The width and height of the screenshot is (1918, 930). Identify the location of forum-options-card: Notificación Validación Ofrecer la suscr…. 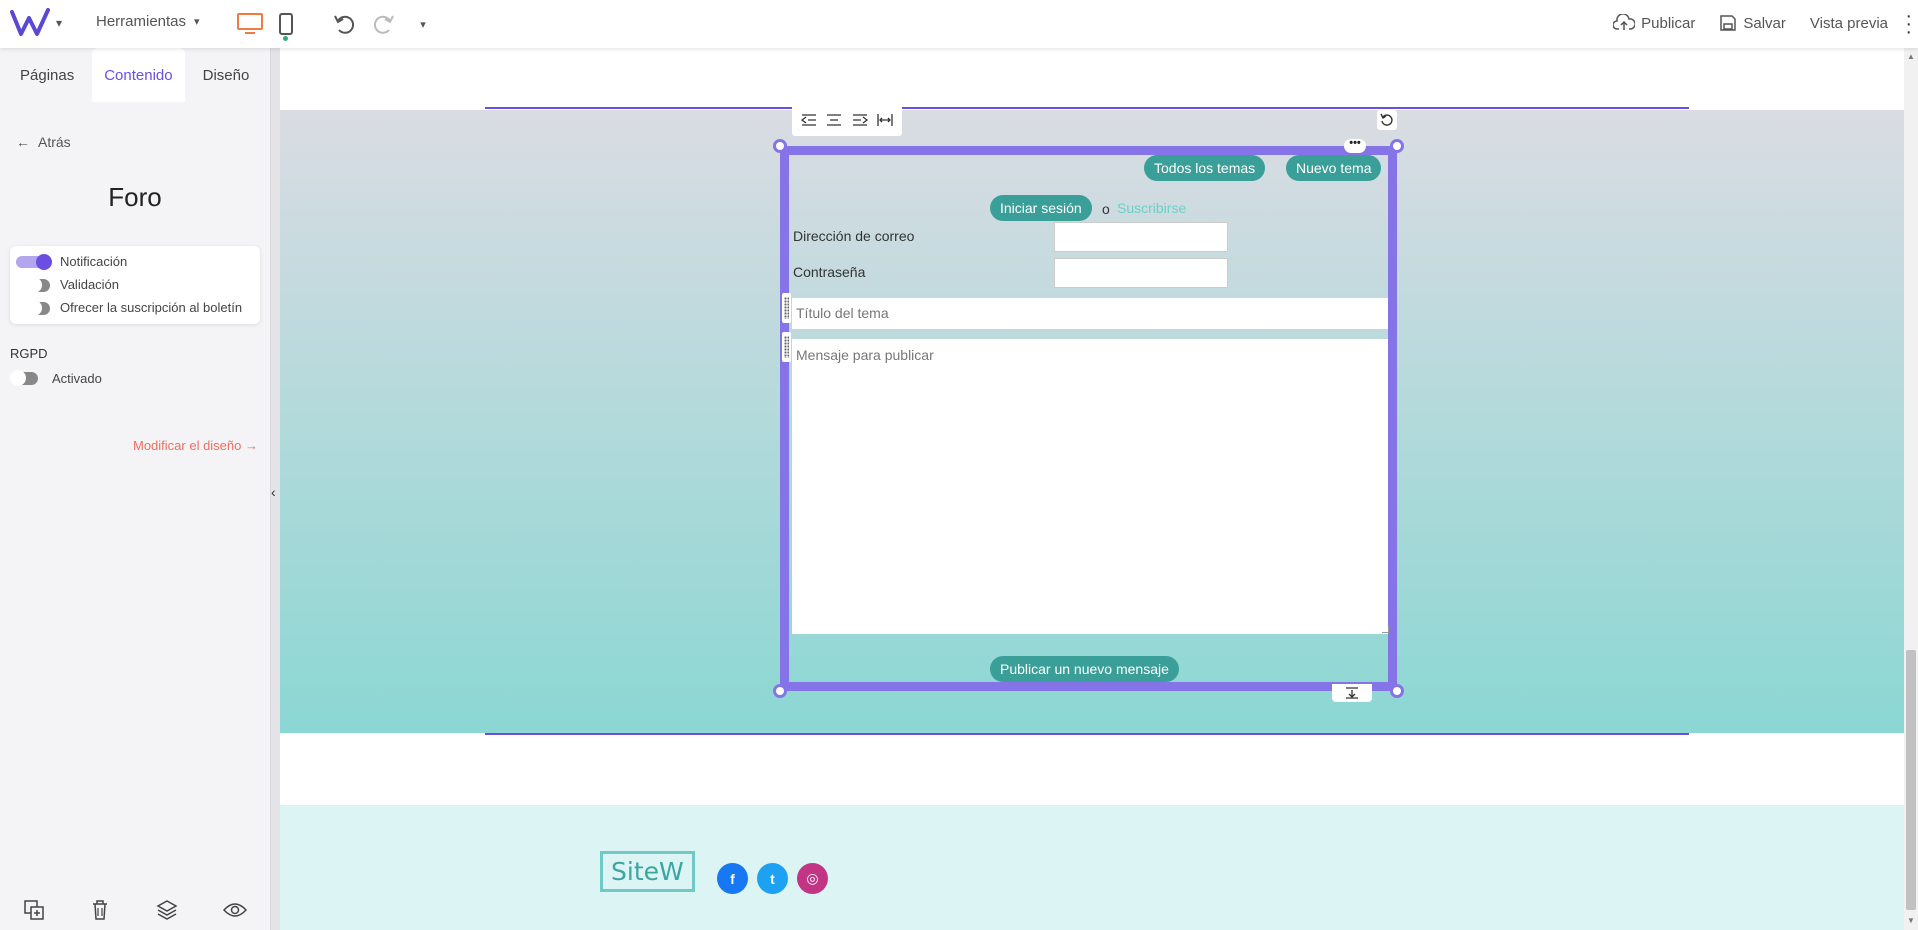
(135, 285).